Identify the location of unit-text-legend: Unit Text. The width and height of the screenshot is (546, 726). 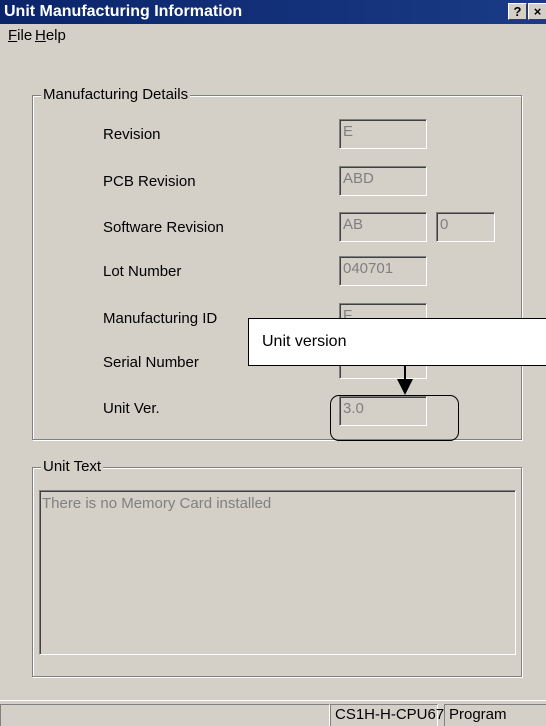
(72, 467).